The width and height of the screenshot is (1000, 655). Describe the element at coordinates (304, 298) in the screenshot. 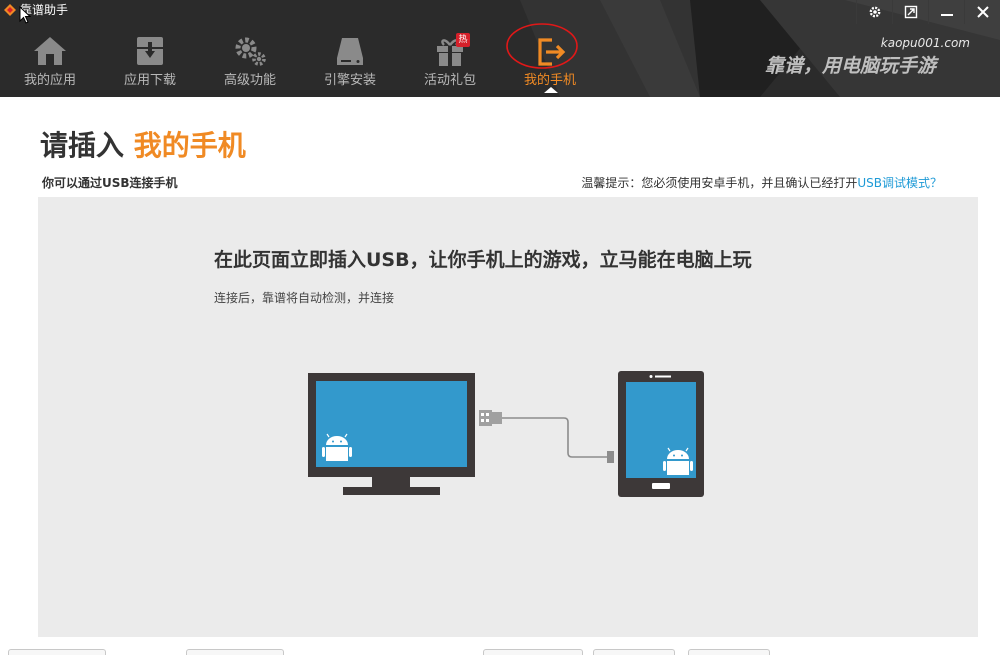

I see `panel-subtext: 连接后，靠谱将自动检测，并连接` at that location.